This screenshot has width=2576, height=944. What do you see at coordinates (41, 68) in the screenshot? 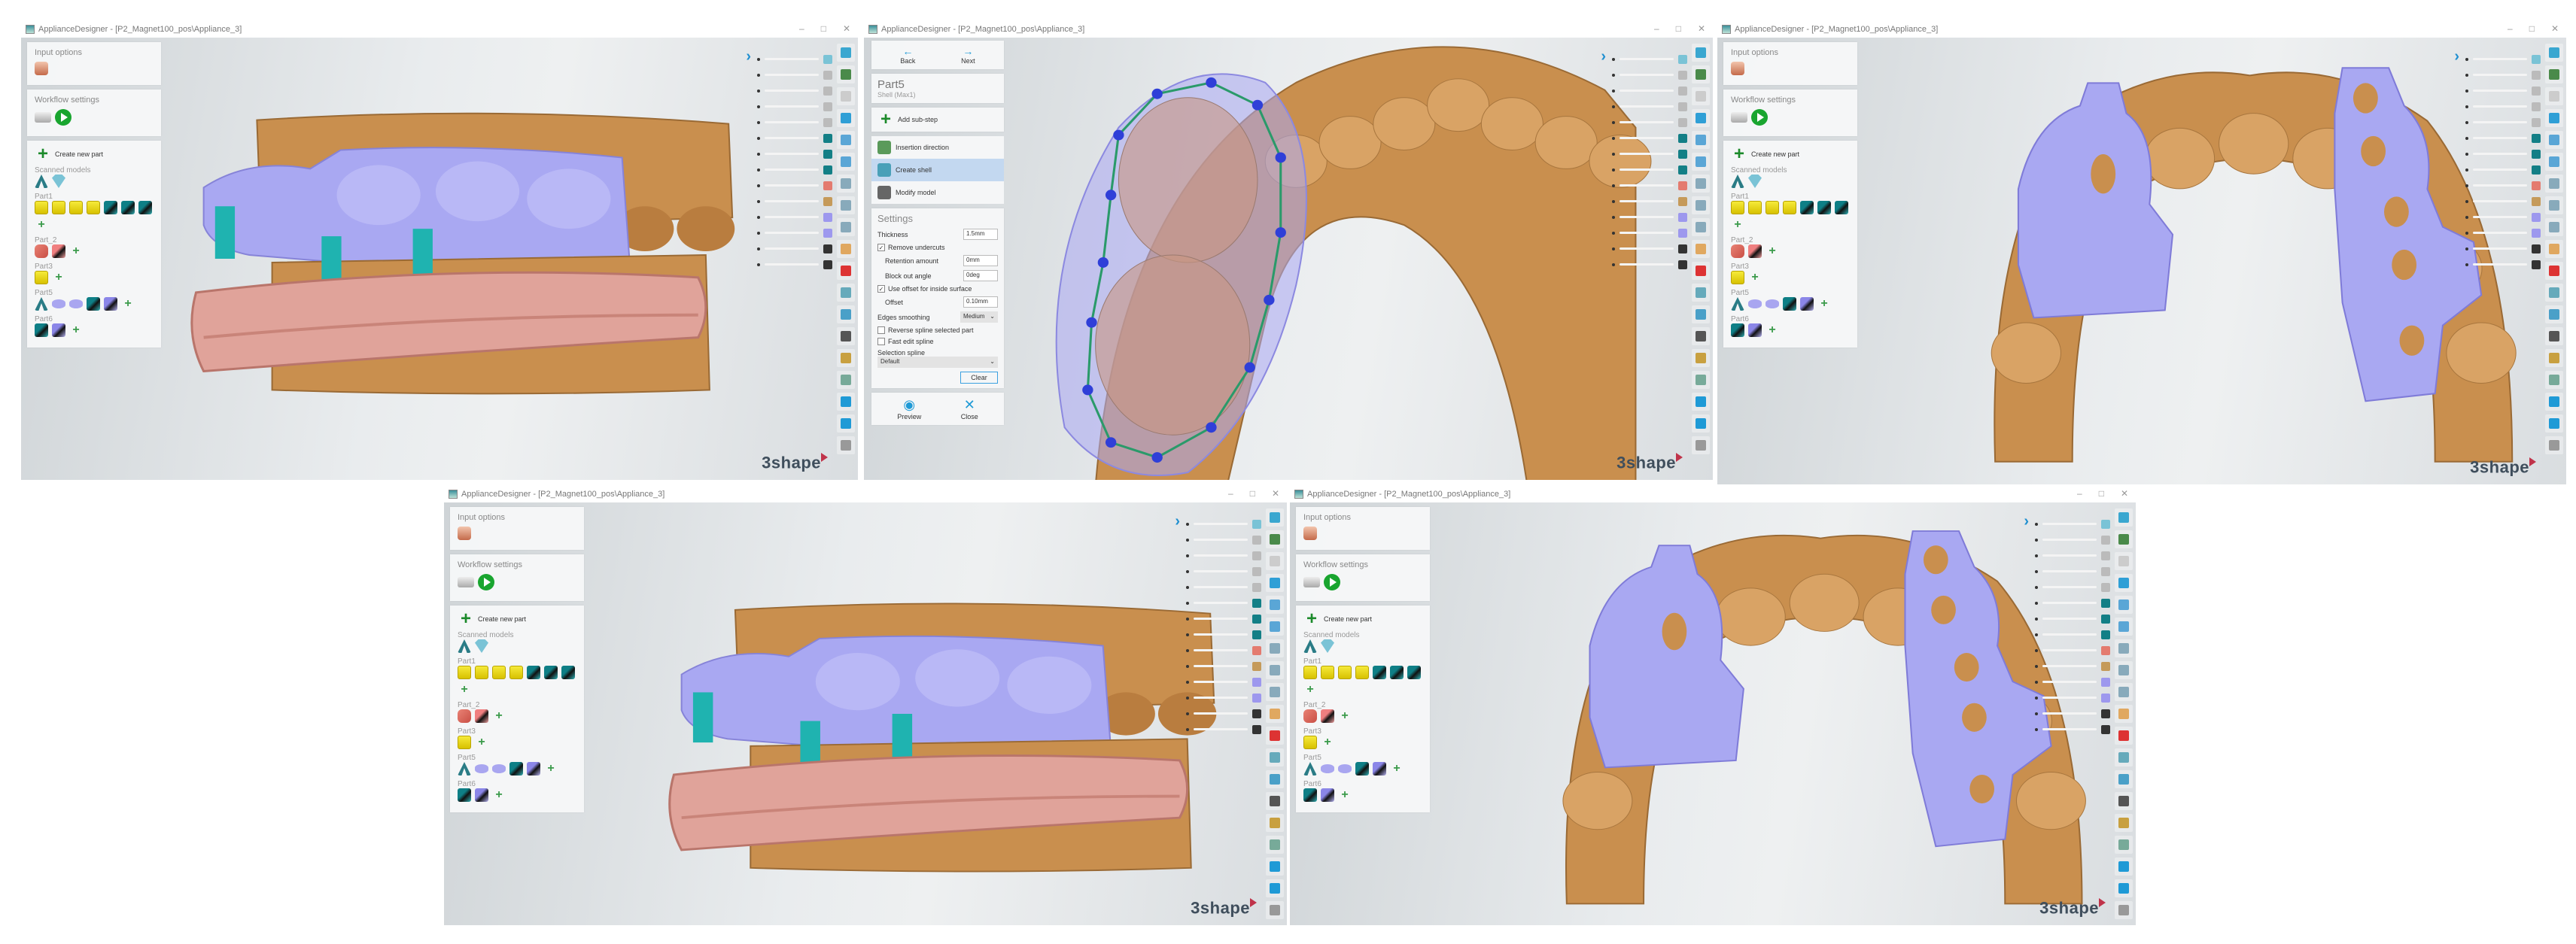
I see `scan-input-icon` at bounding box center [41, 68].